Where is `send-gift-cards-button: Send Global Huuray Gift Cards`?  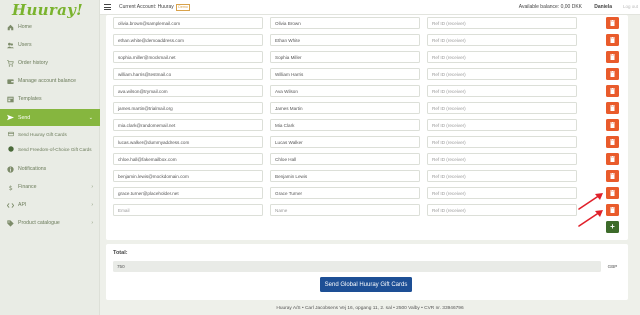
send-gift-cards-button: Send Global Huuray Gift Cards is located at coordinates (366, 284).